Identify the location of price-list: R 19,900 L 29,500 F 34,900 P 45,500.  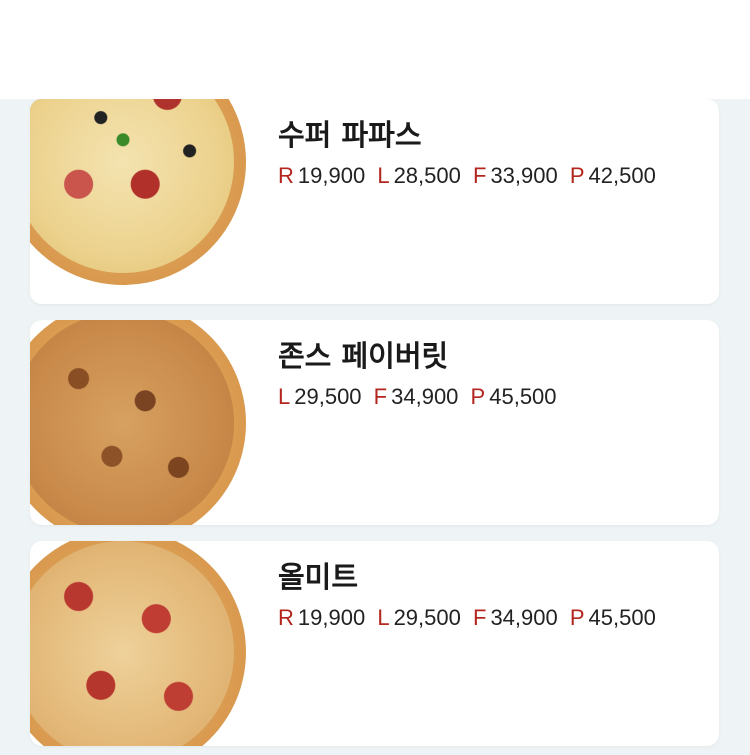
(470, 618).